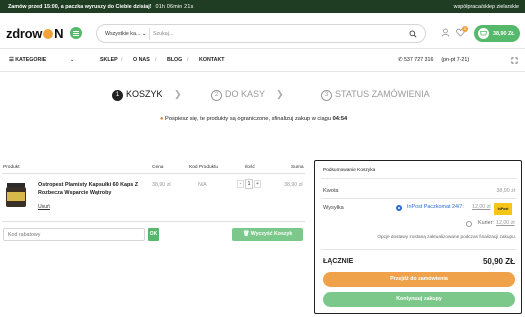 This screenshot has width=525, height=317. Describe the element at coordinates (498, 261) in the screenshot. I see `total-value: 50,90 ZŁ` at that location.